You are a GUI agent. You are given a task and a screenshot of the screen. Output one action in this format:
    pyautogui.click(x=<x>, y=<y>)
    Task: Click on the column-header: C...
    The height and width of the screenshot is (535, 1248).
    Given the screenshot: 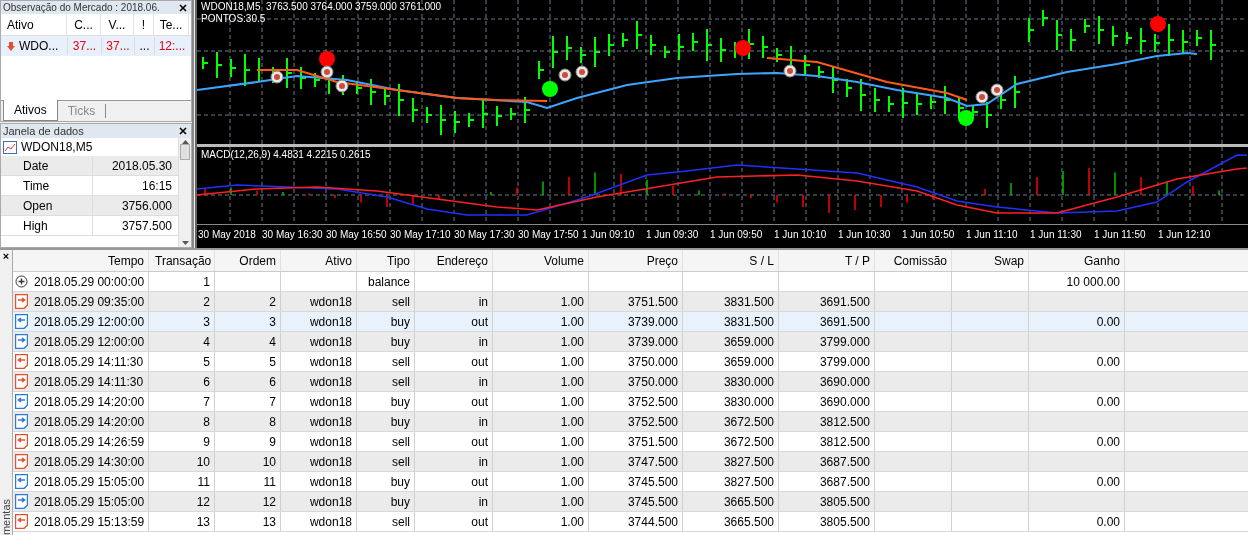 What is the action you would take?
    pyautogui.click(x=84, y=24)
    